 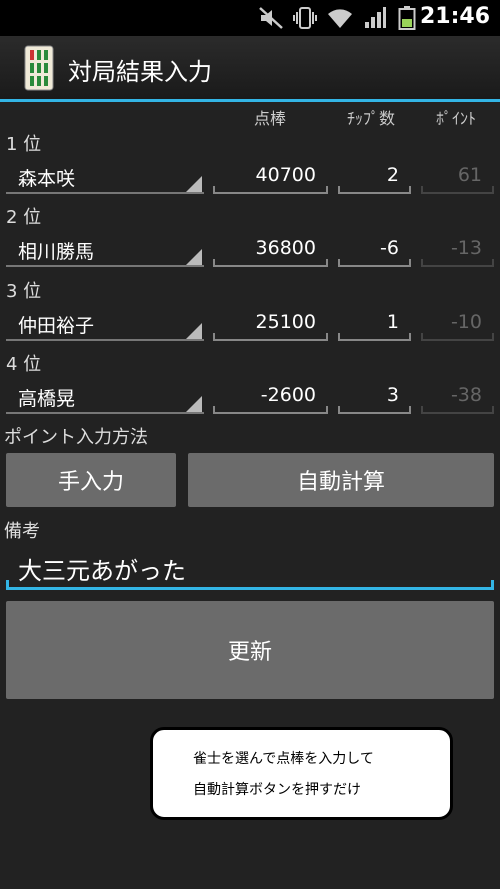 What do you see at coordinates (392, 395) in the screenshot?
I see `chips-value: 3` at bounding box center [392, 395].